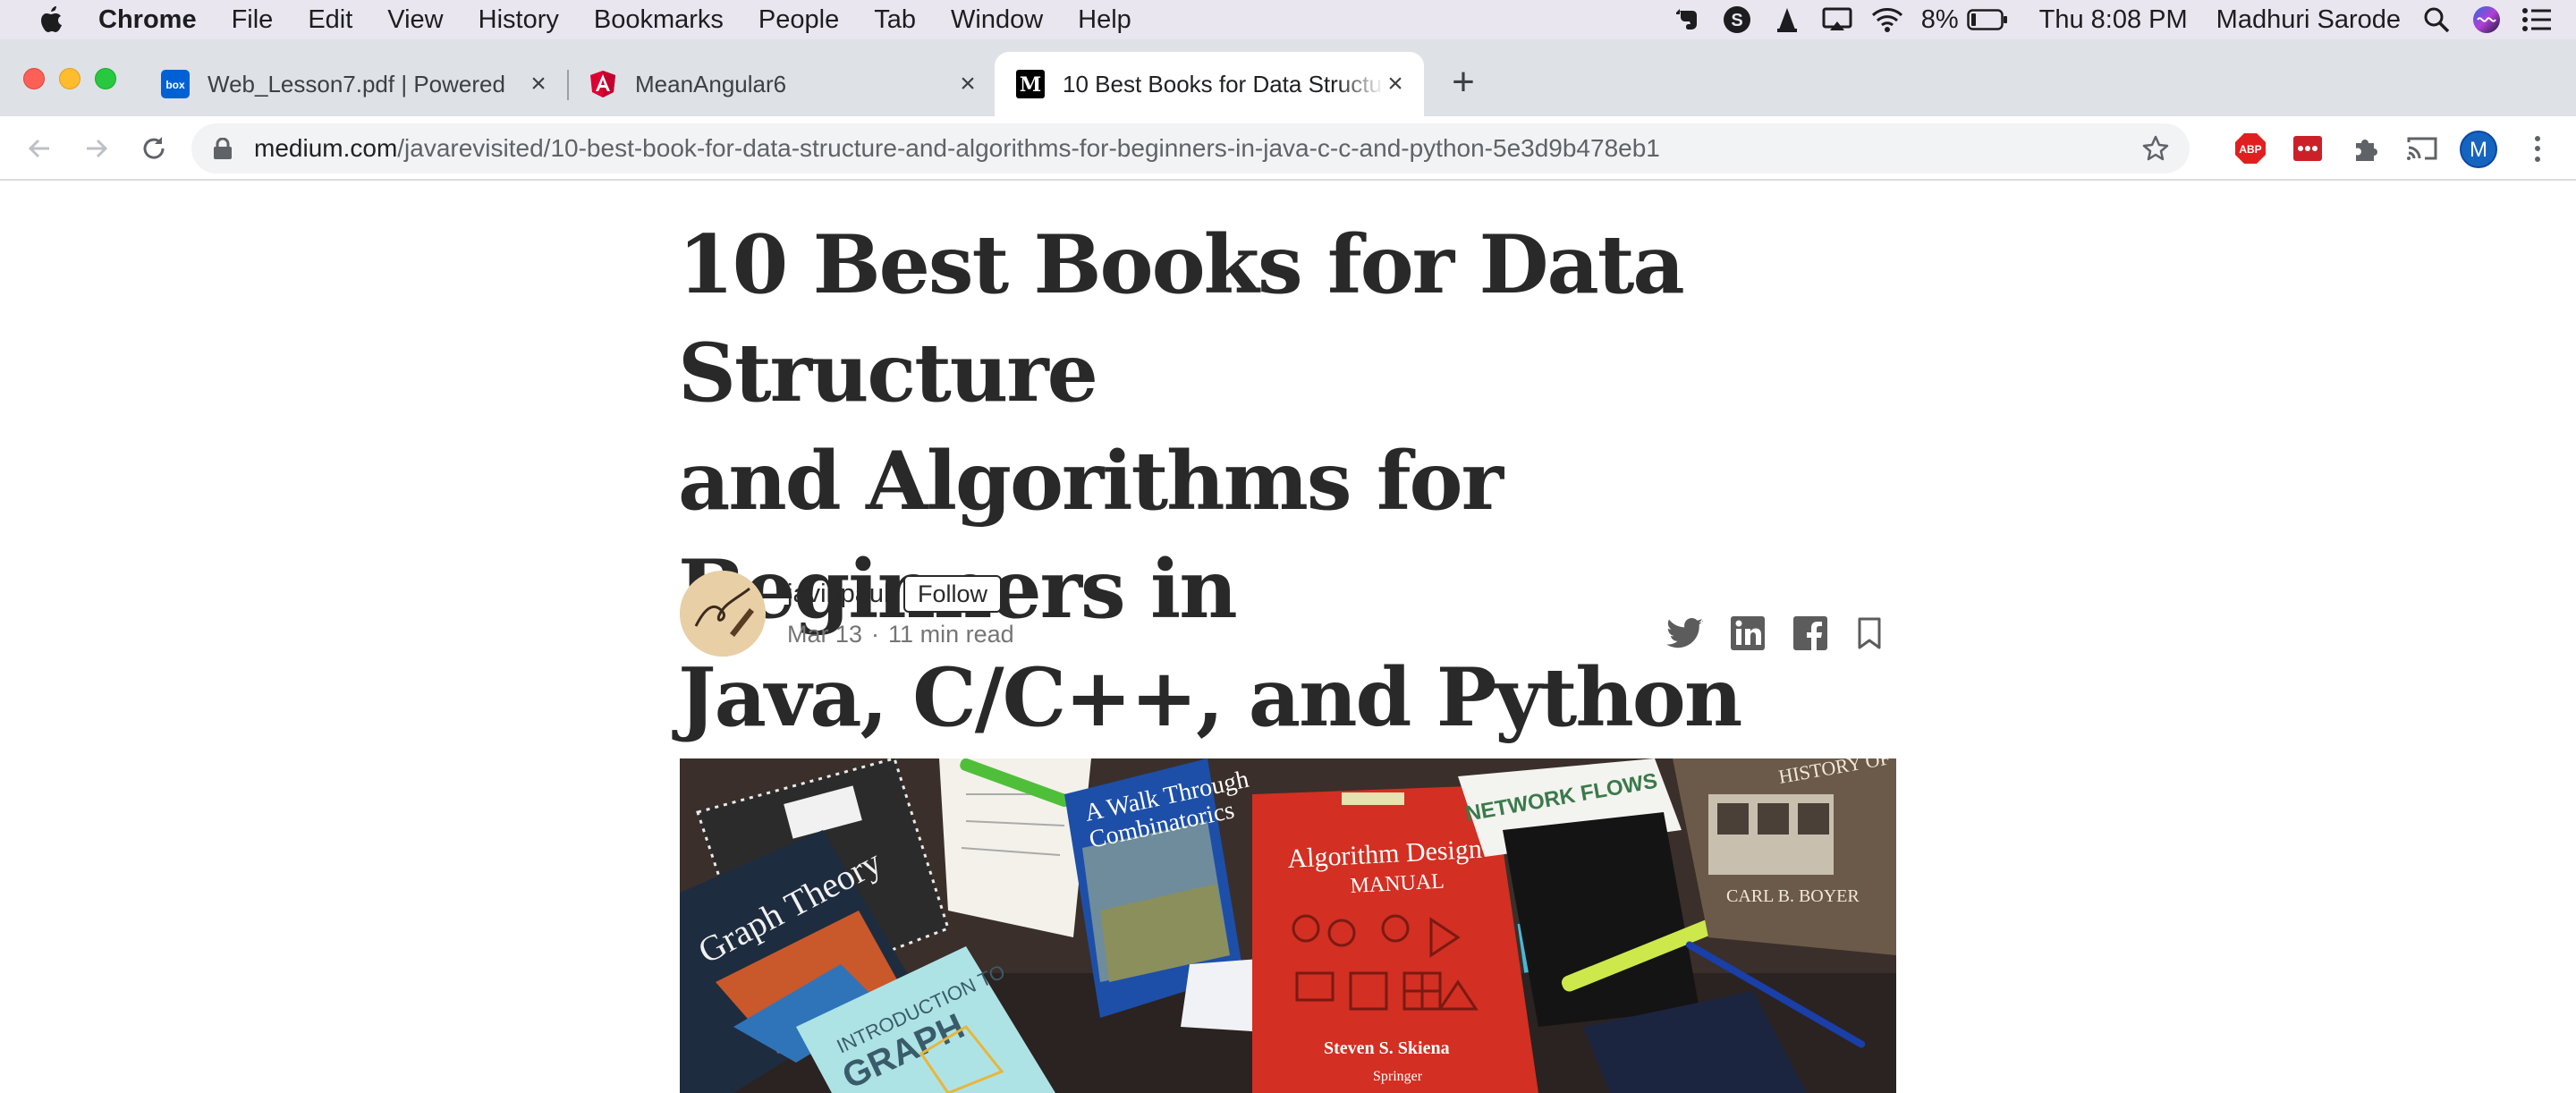 The height and width of the screenshot is (1093, 2576). What do you see at coordinates (223, 148) in the screenshot?
I see `lock-icon` at bounding box center [223, 148].